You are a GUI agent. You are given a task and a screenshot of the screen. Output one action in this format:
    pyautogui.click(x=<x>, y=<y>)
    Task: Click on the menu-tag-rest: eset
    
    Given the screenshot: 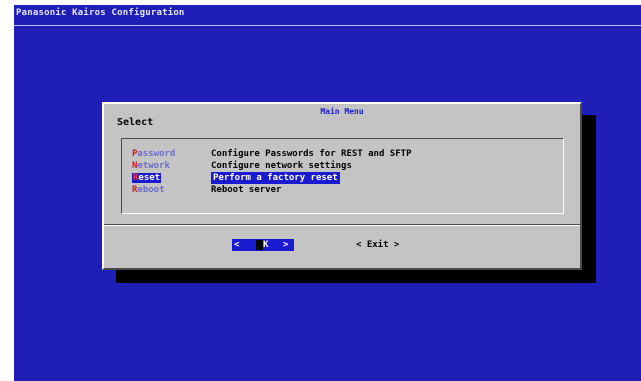 What is the action you would take?
    pyautogui.click(x=149, y=178)
    